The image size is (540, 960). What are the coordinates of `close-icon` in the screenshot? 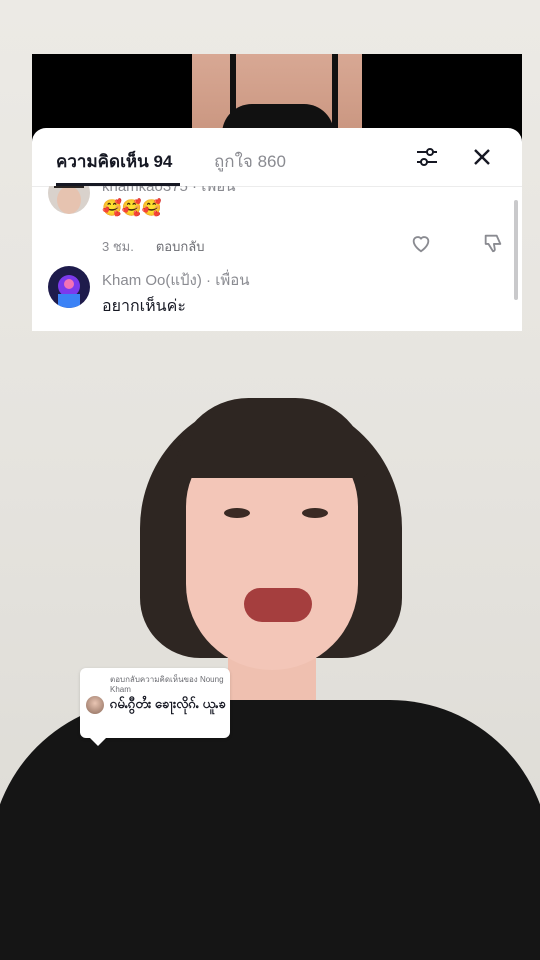 It's located at (482, 157).